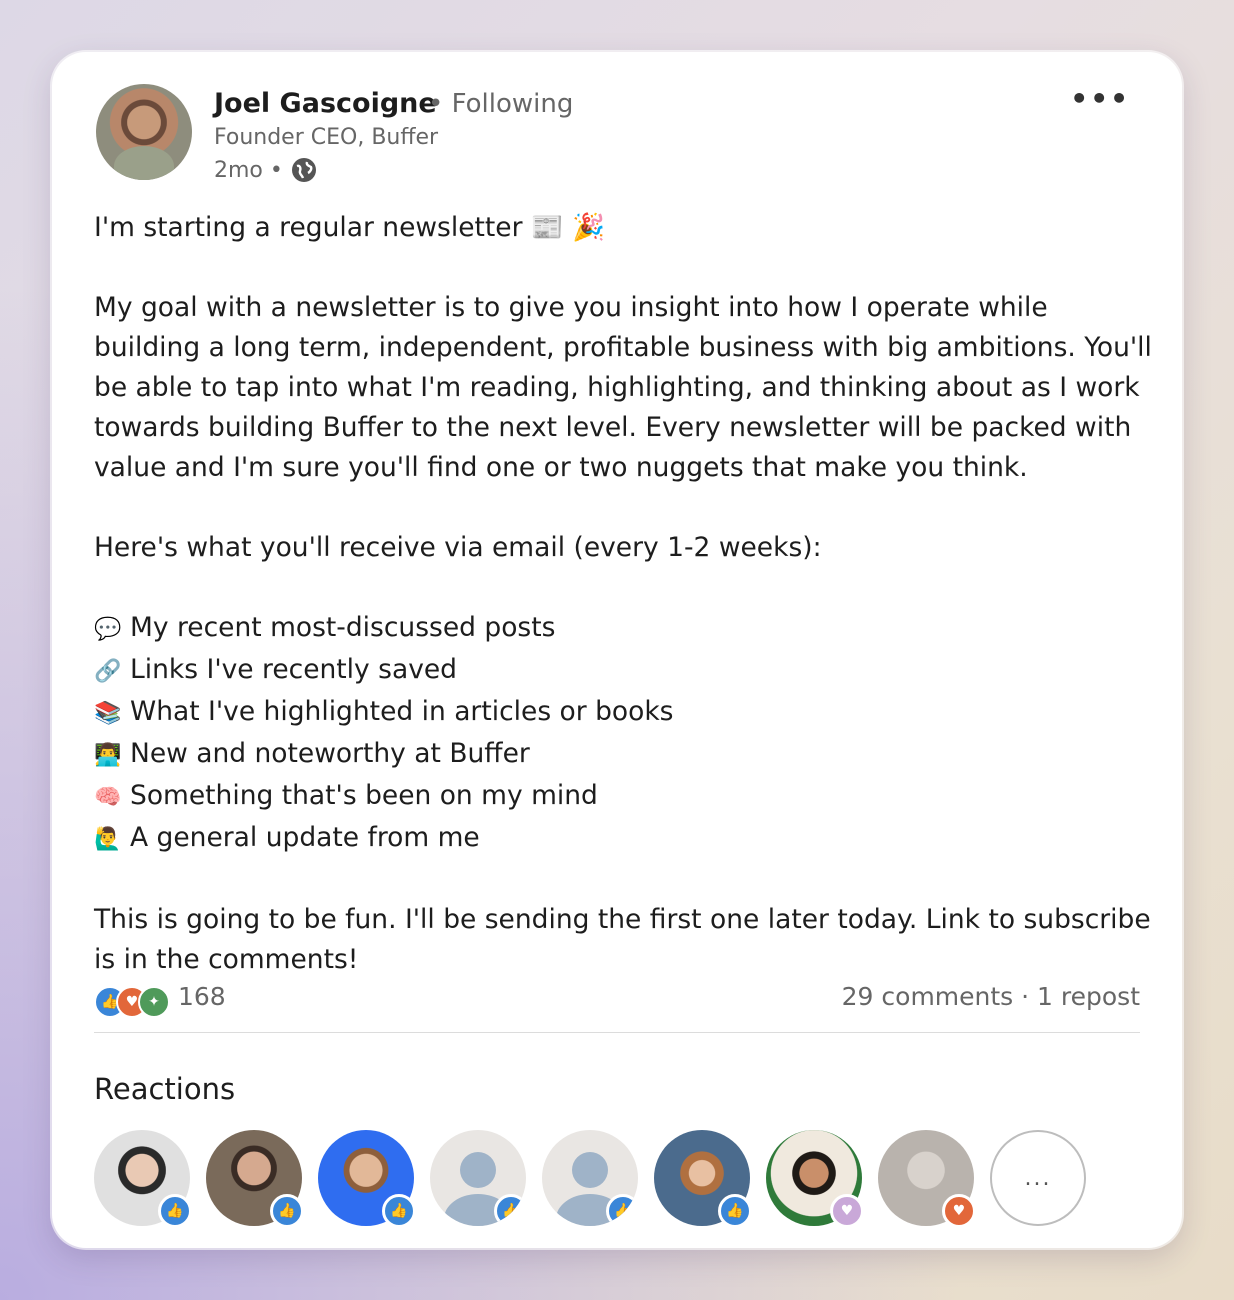  What do you see at coordinates (108, 797) in the screenshot?
I see `brain-icon: 🧠` at bounding box center [108, 797].